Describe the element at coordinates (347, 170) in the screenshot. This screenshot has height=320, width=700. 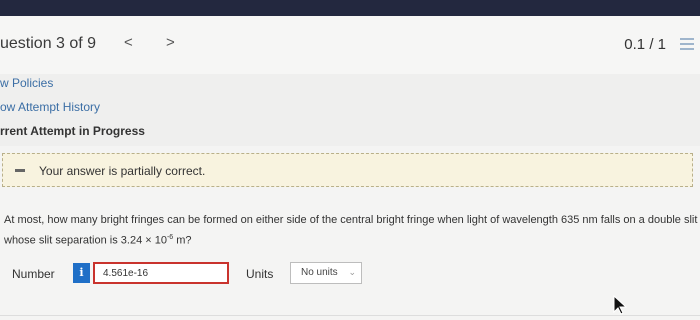
I see `feedback-banner: Your answer is partially correct.` at that location.